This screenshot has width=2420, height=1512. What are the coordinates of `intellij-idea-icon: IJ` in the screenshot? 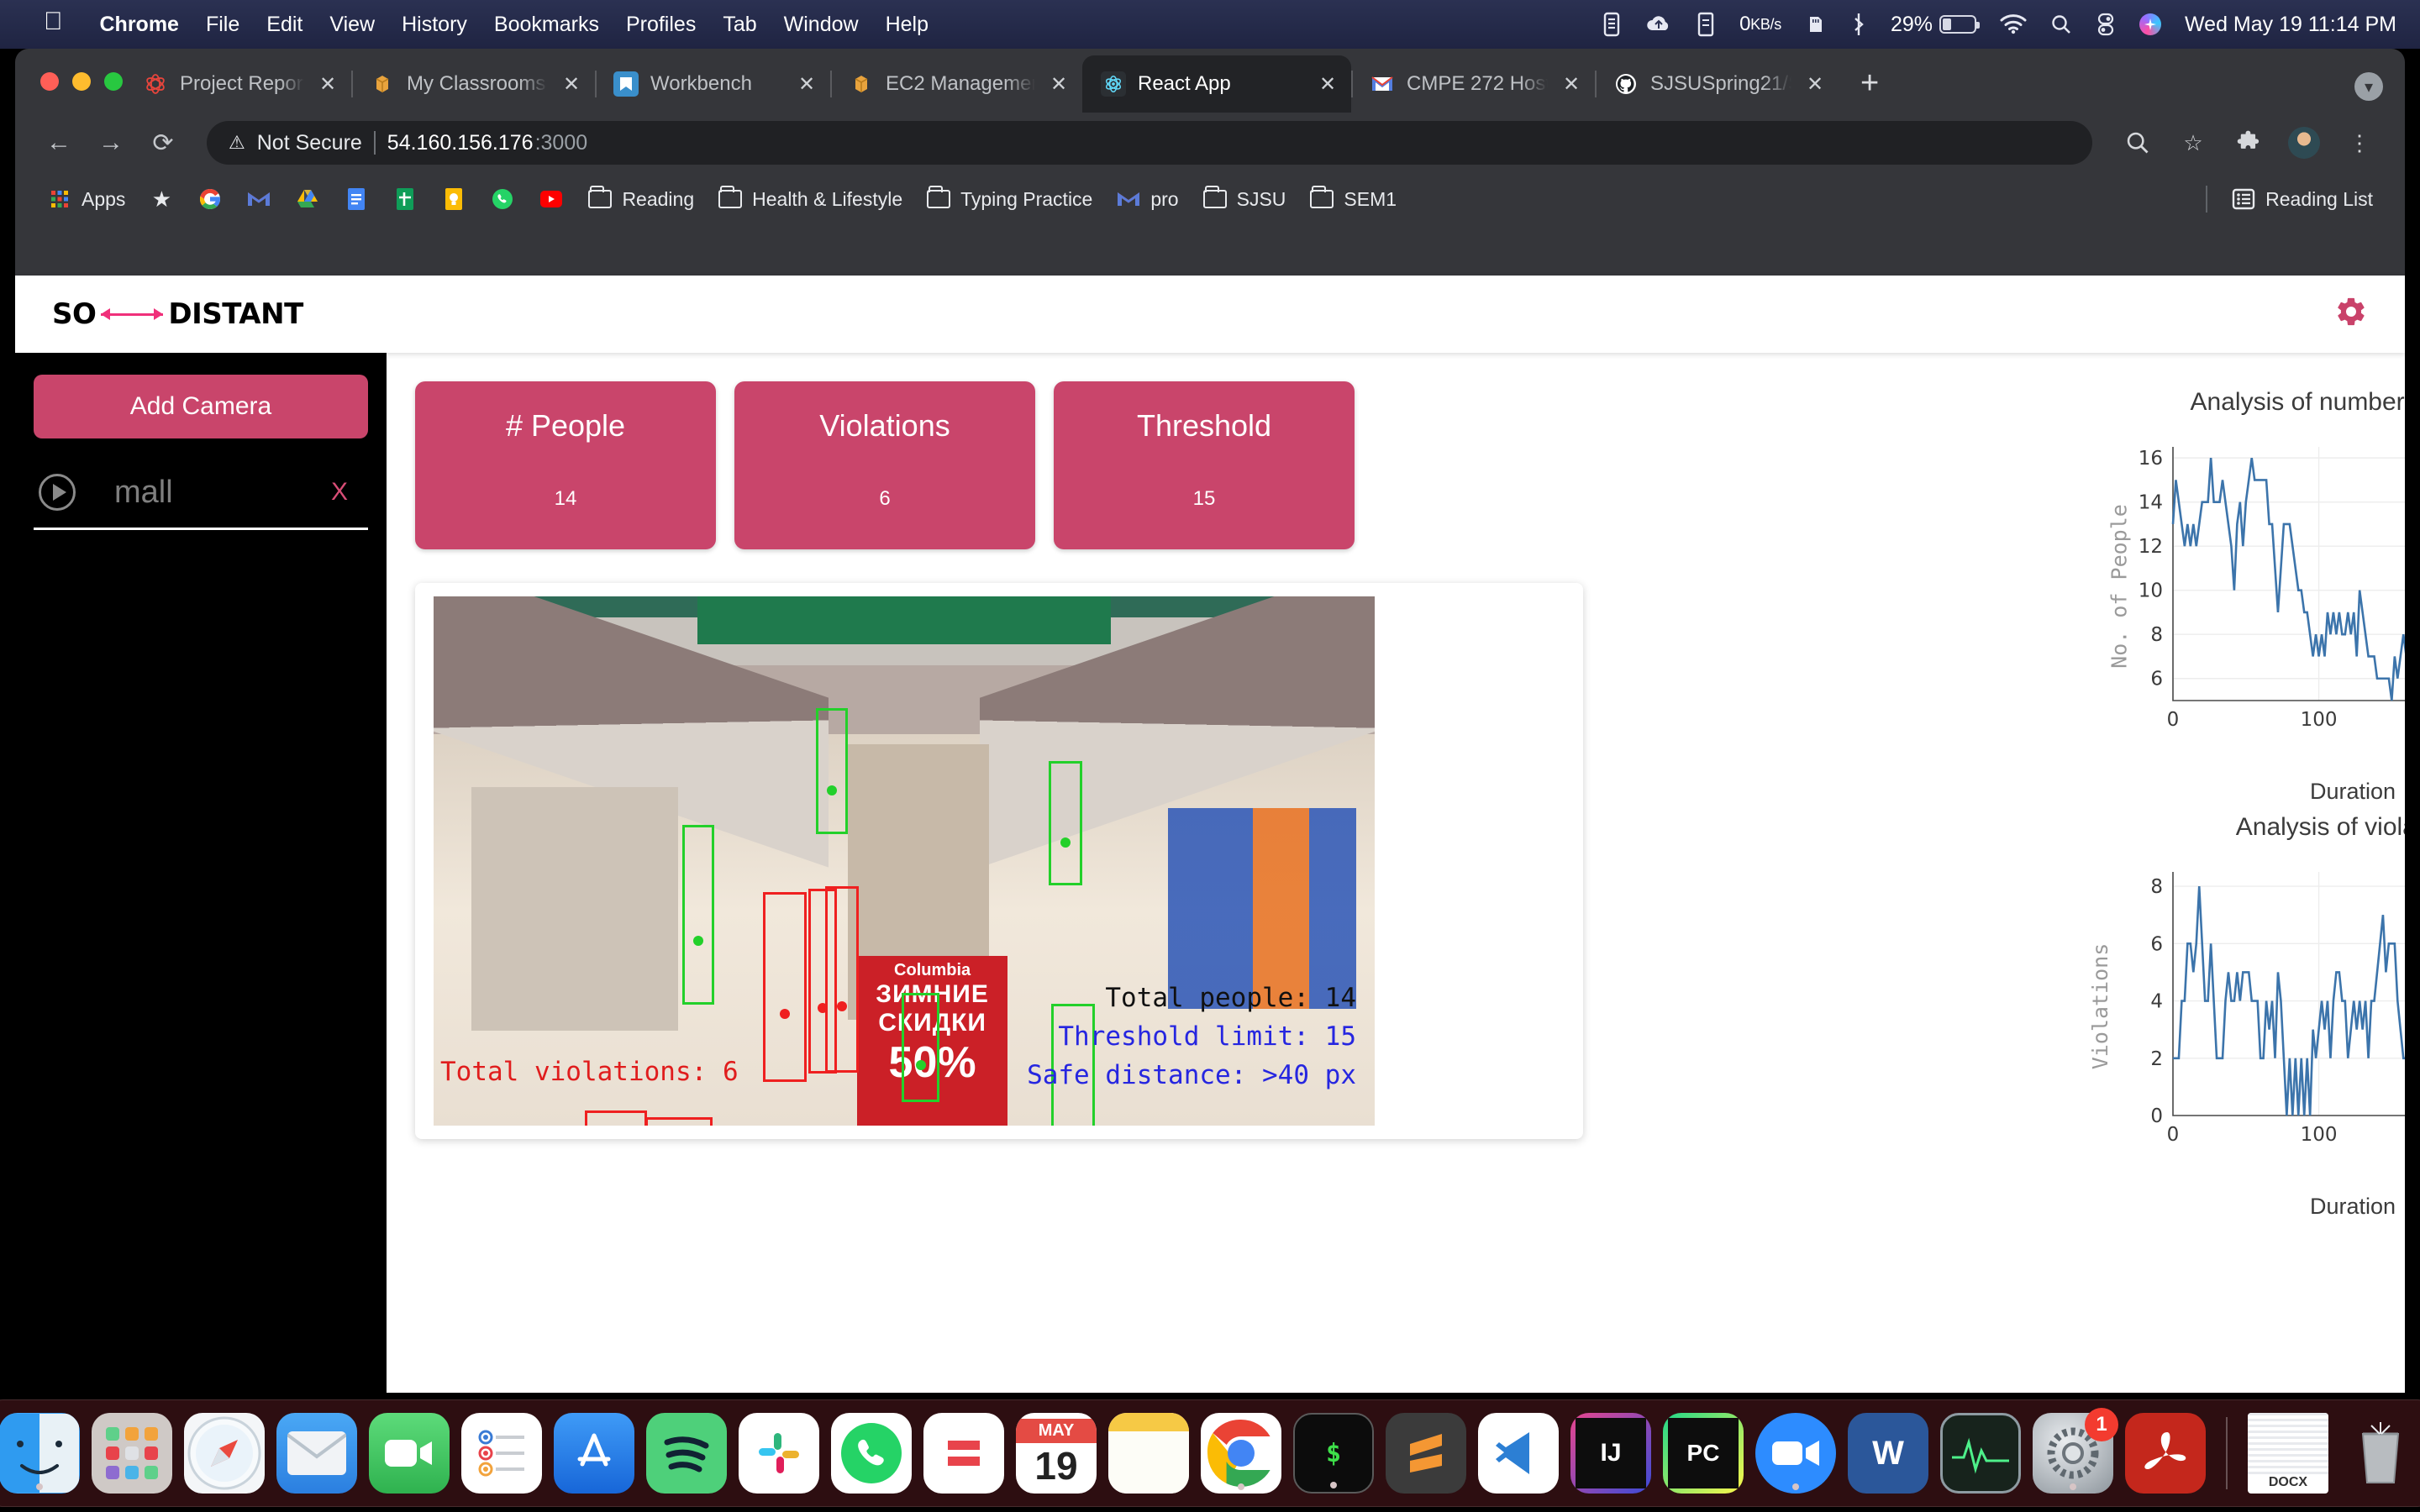 It's located at (1610, 1453).